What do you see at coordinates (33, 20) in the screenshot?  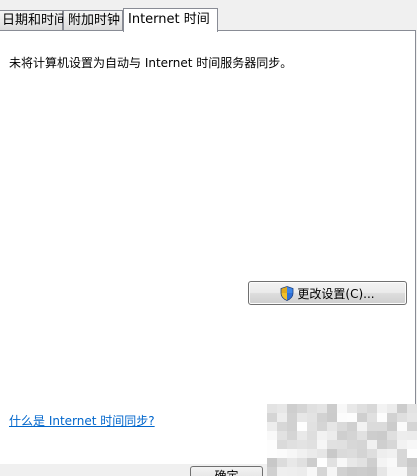 I see `tab-date-and-time: 日期和时间` at bounding box center [33, 20].